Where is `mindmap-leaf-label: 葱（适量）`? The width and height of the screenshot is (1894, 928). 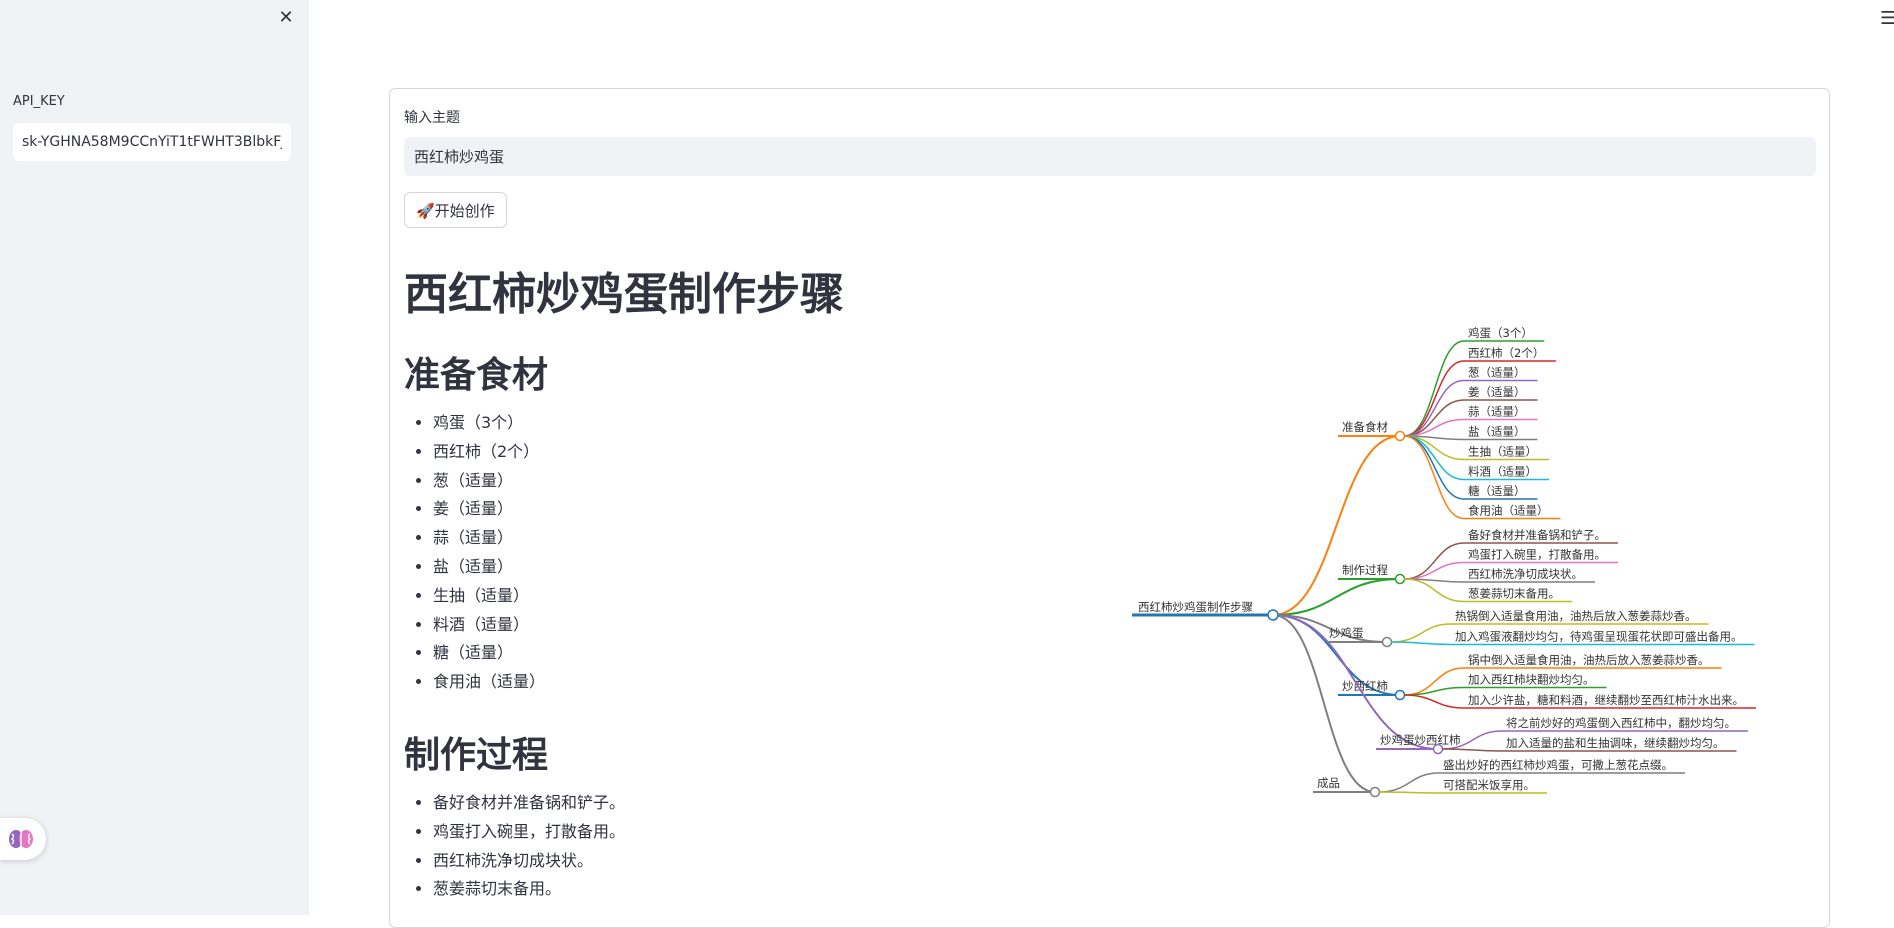
mindmap-leaf-label: 葱（适量） is located at coordinates (1497, 373).